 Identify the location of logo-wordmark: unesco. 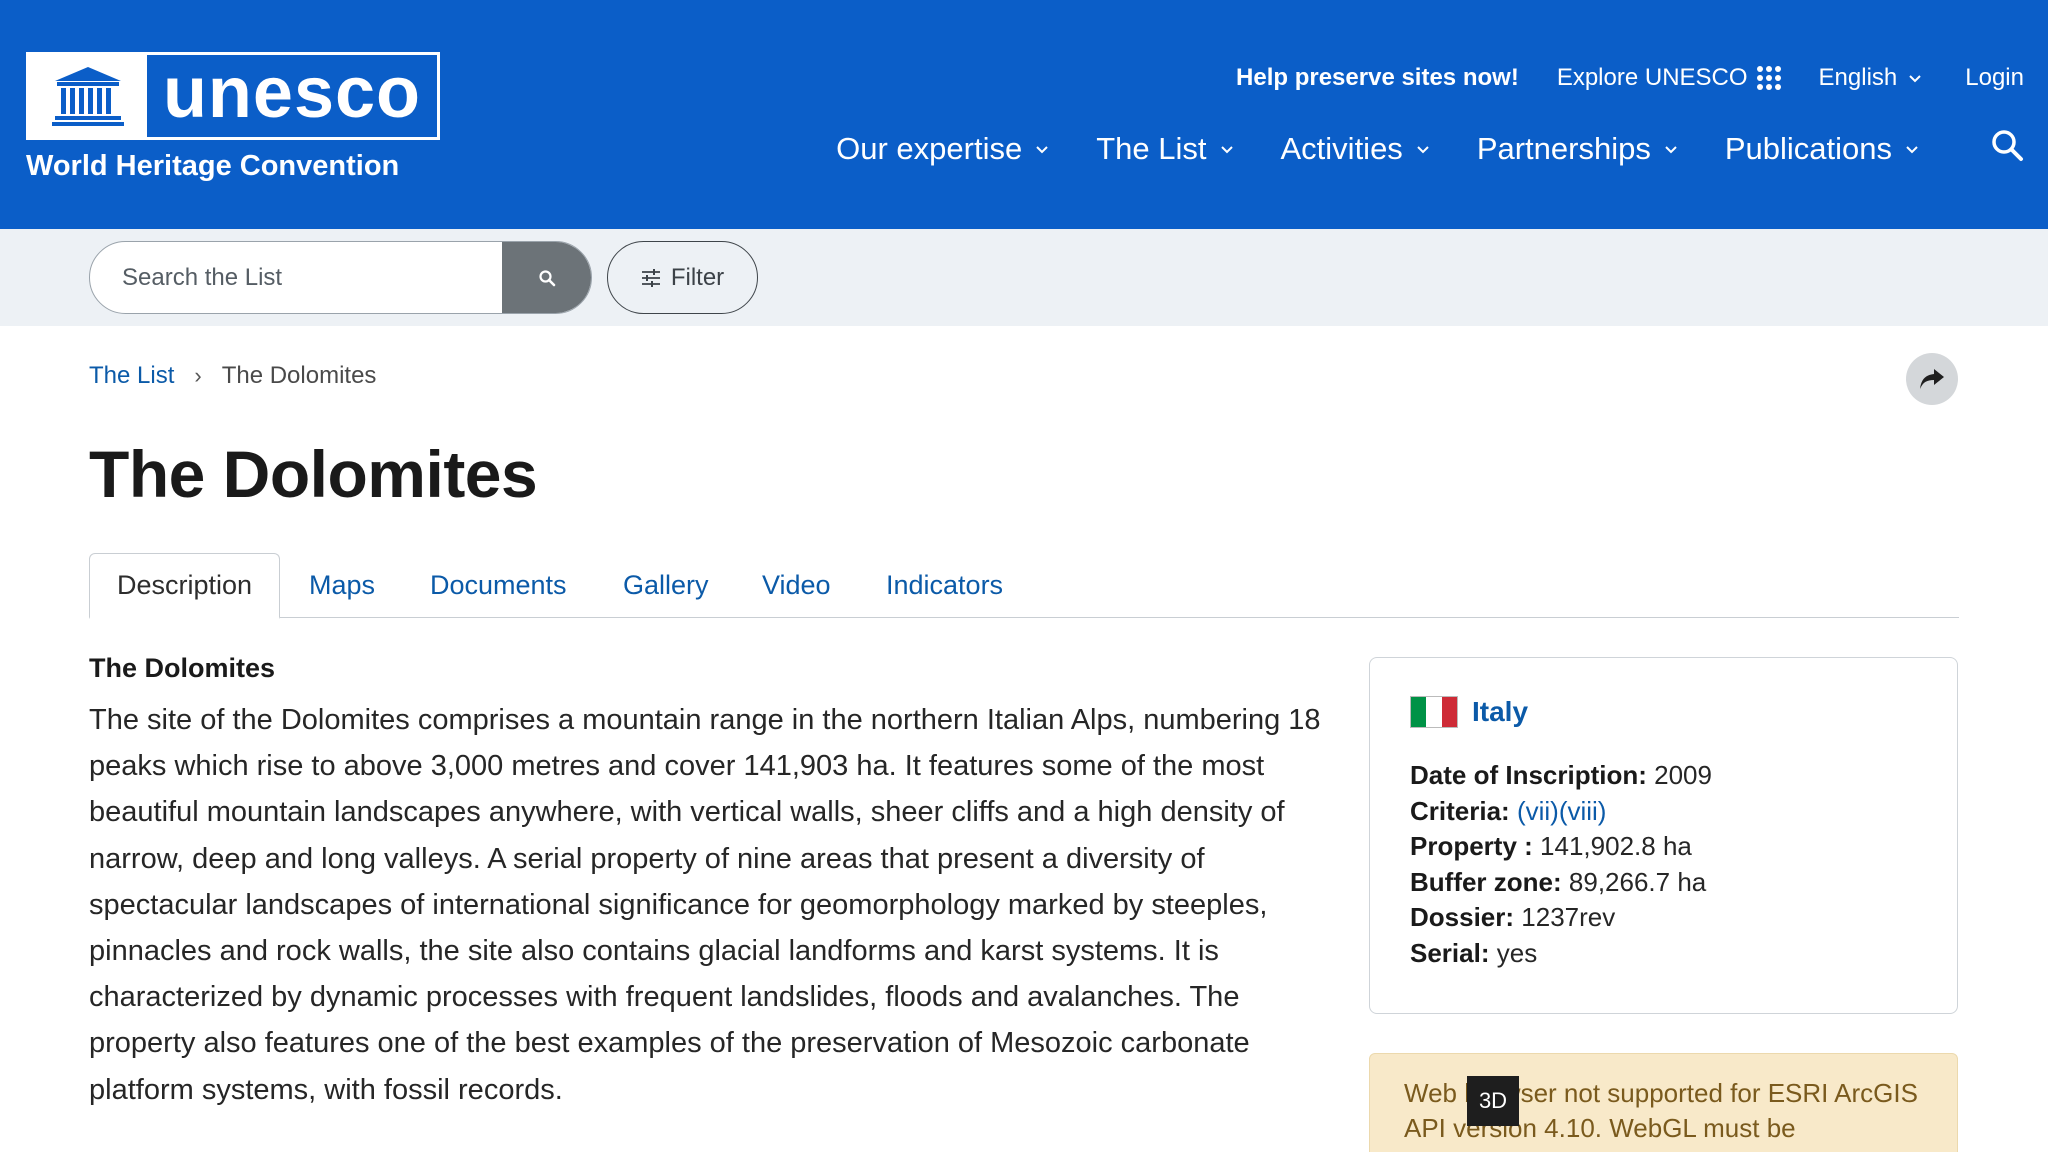
(292, 93).